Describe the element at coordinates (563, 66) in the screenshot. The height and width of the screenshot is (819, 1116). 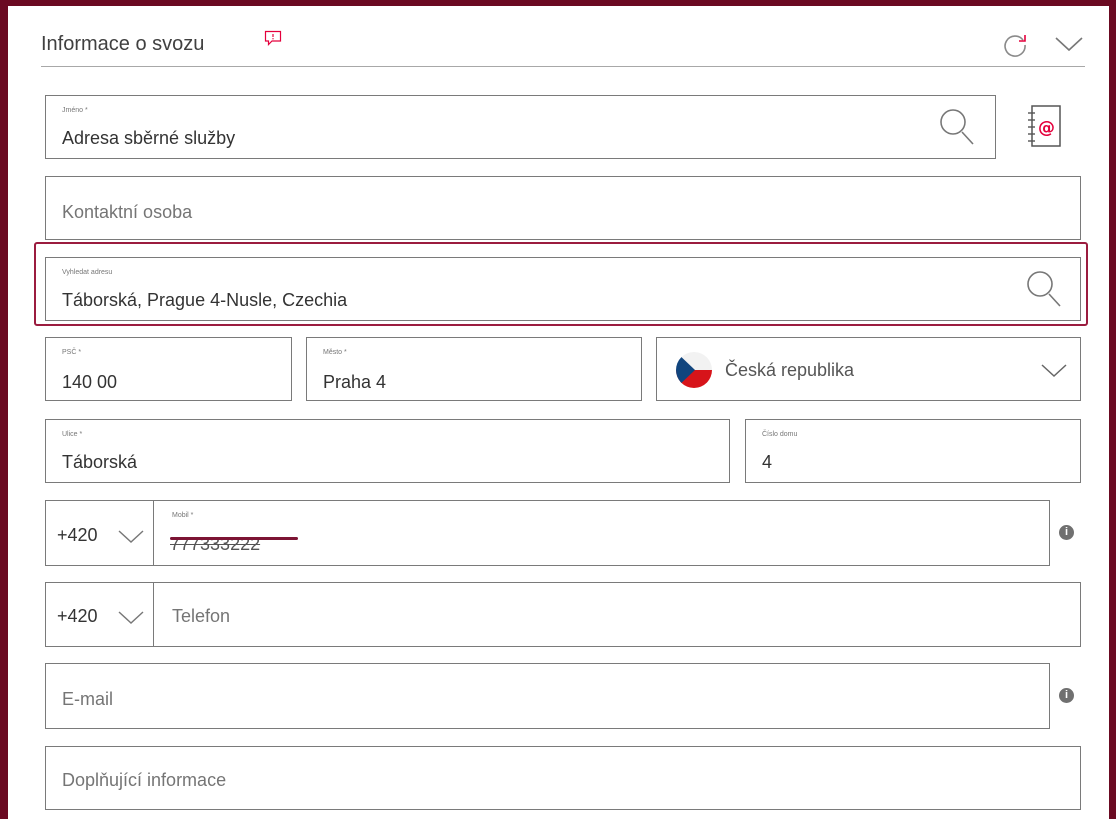
I see `header-divider` at that location.